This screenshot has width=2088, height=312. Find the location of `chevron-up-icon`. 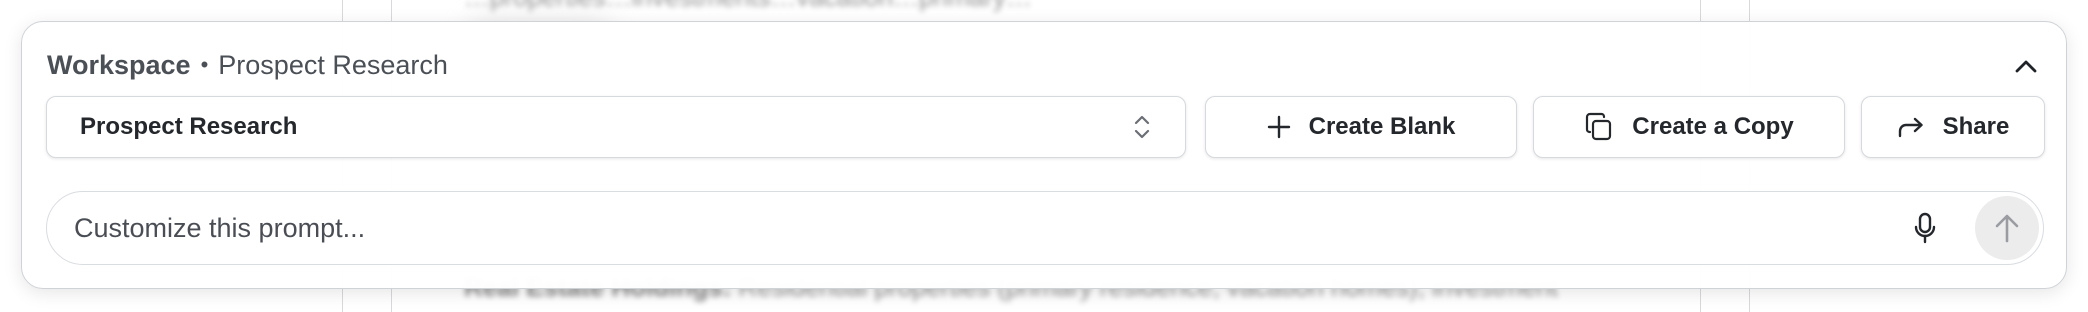

chevron-up-icon is located at coordinates (2026, 66).